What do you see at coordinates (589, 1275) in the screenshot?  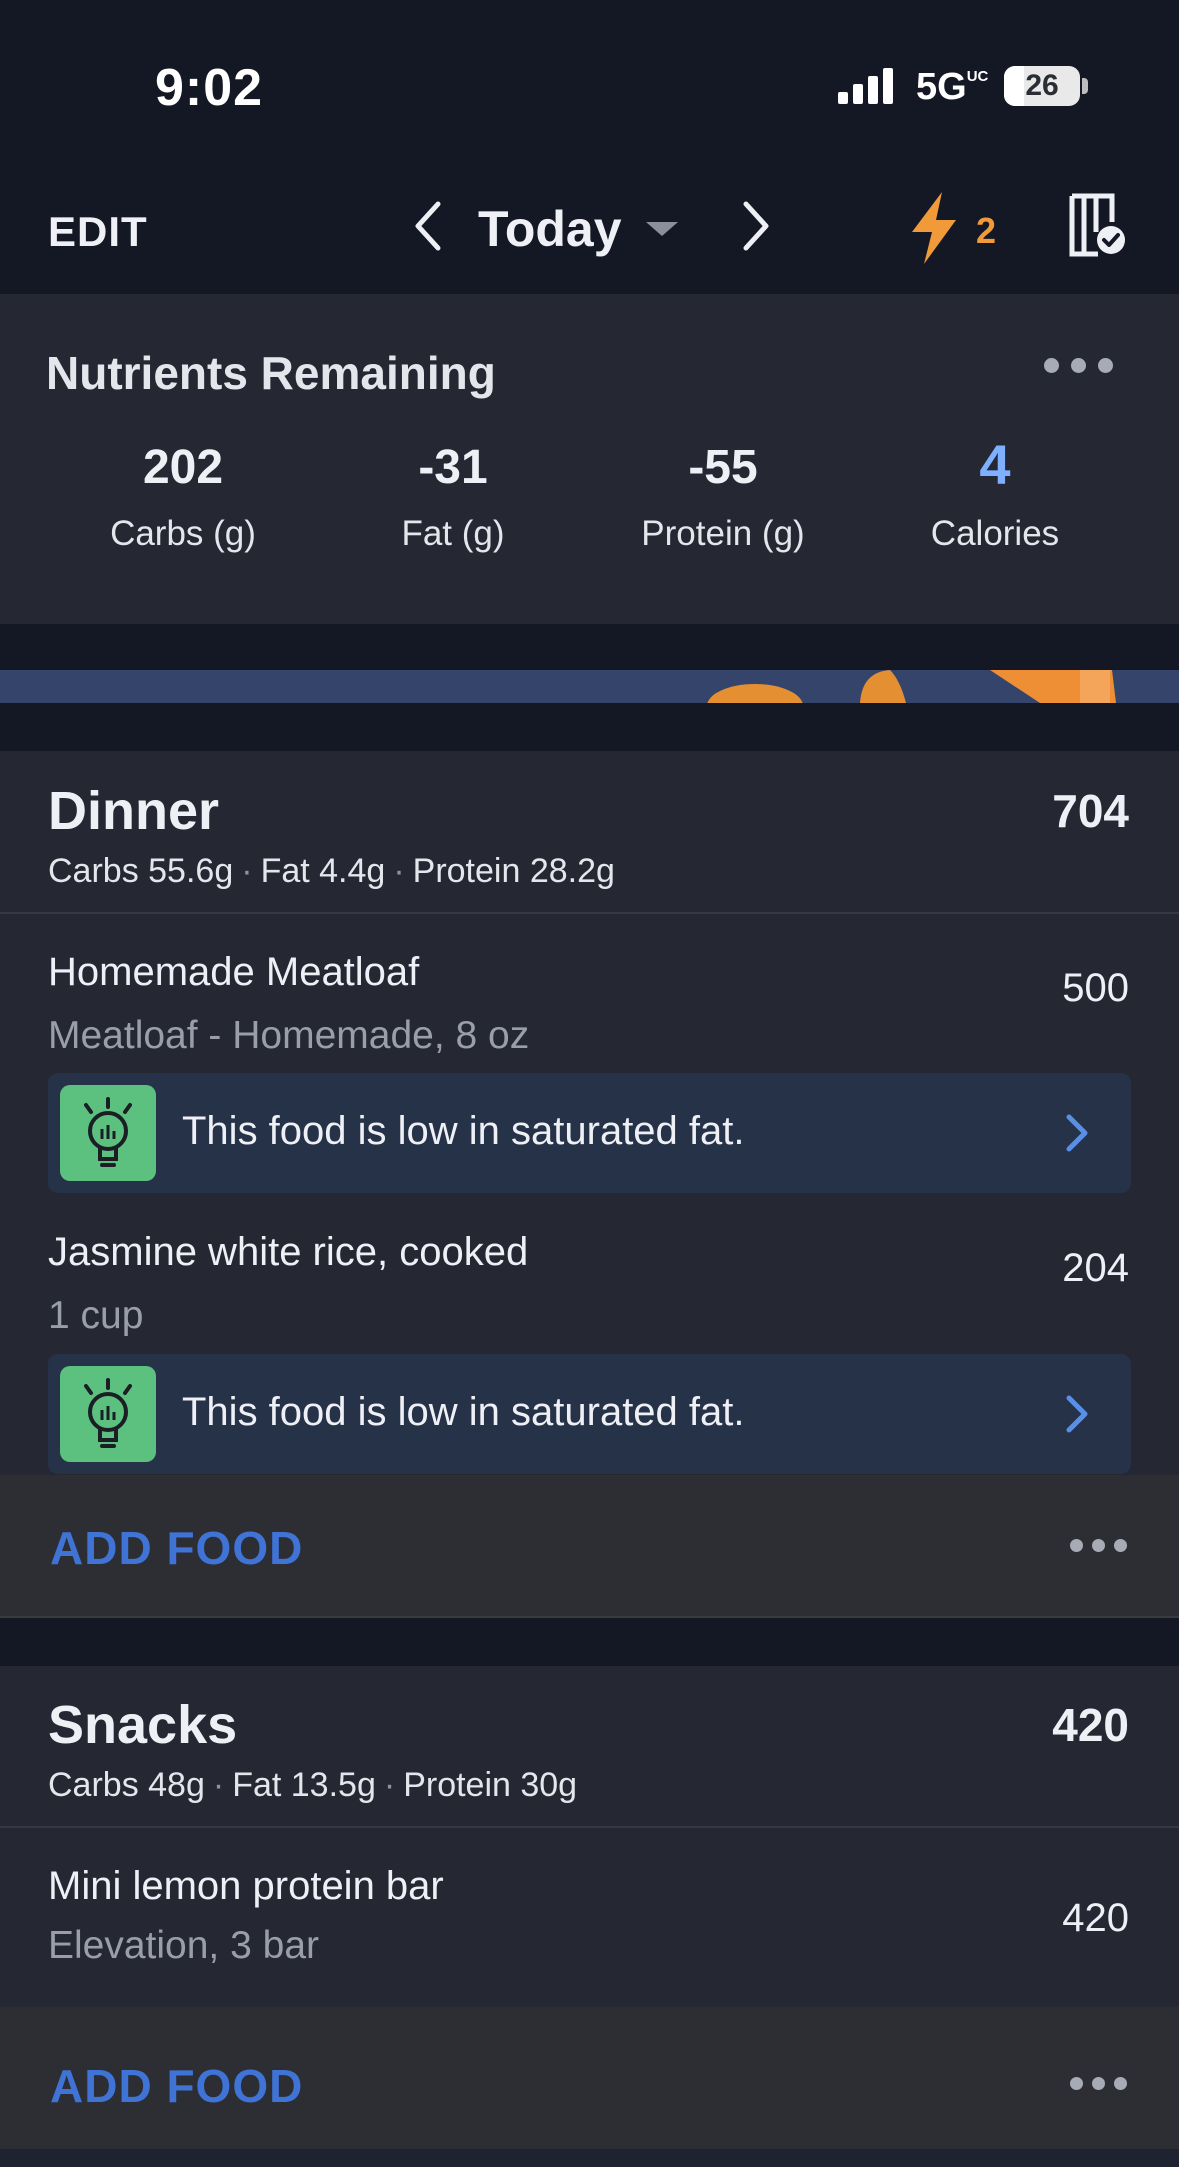 I see `food-item-rice` at bounding box center [589, 1275].